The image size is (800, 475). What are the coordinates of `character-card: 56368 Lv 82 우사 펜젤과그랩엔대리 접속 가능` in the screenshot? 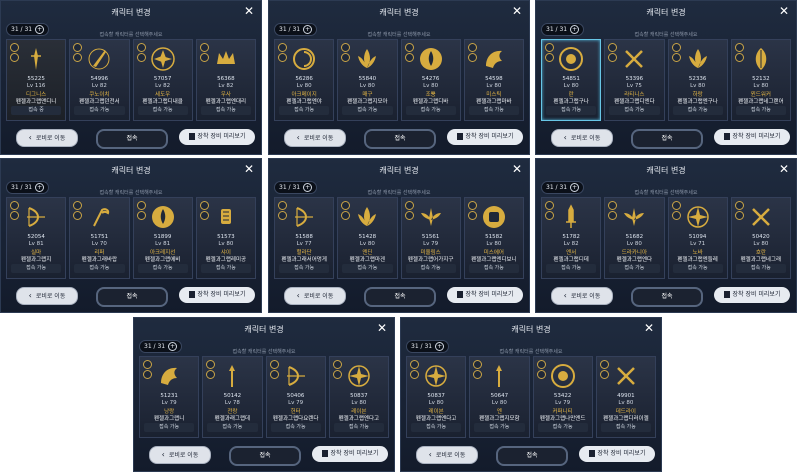 It's located at (225, 80).